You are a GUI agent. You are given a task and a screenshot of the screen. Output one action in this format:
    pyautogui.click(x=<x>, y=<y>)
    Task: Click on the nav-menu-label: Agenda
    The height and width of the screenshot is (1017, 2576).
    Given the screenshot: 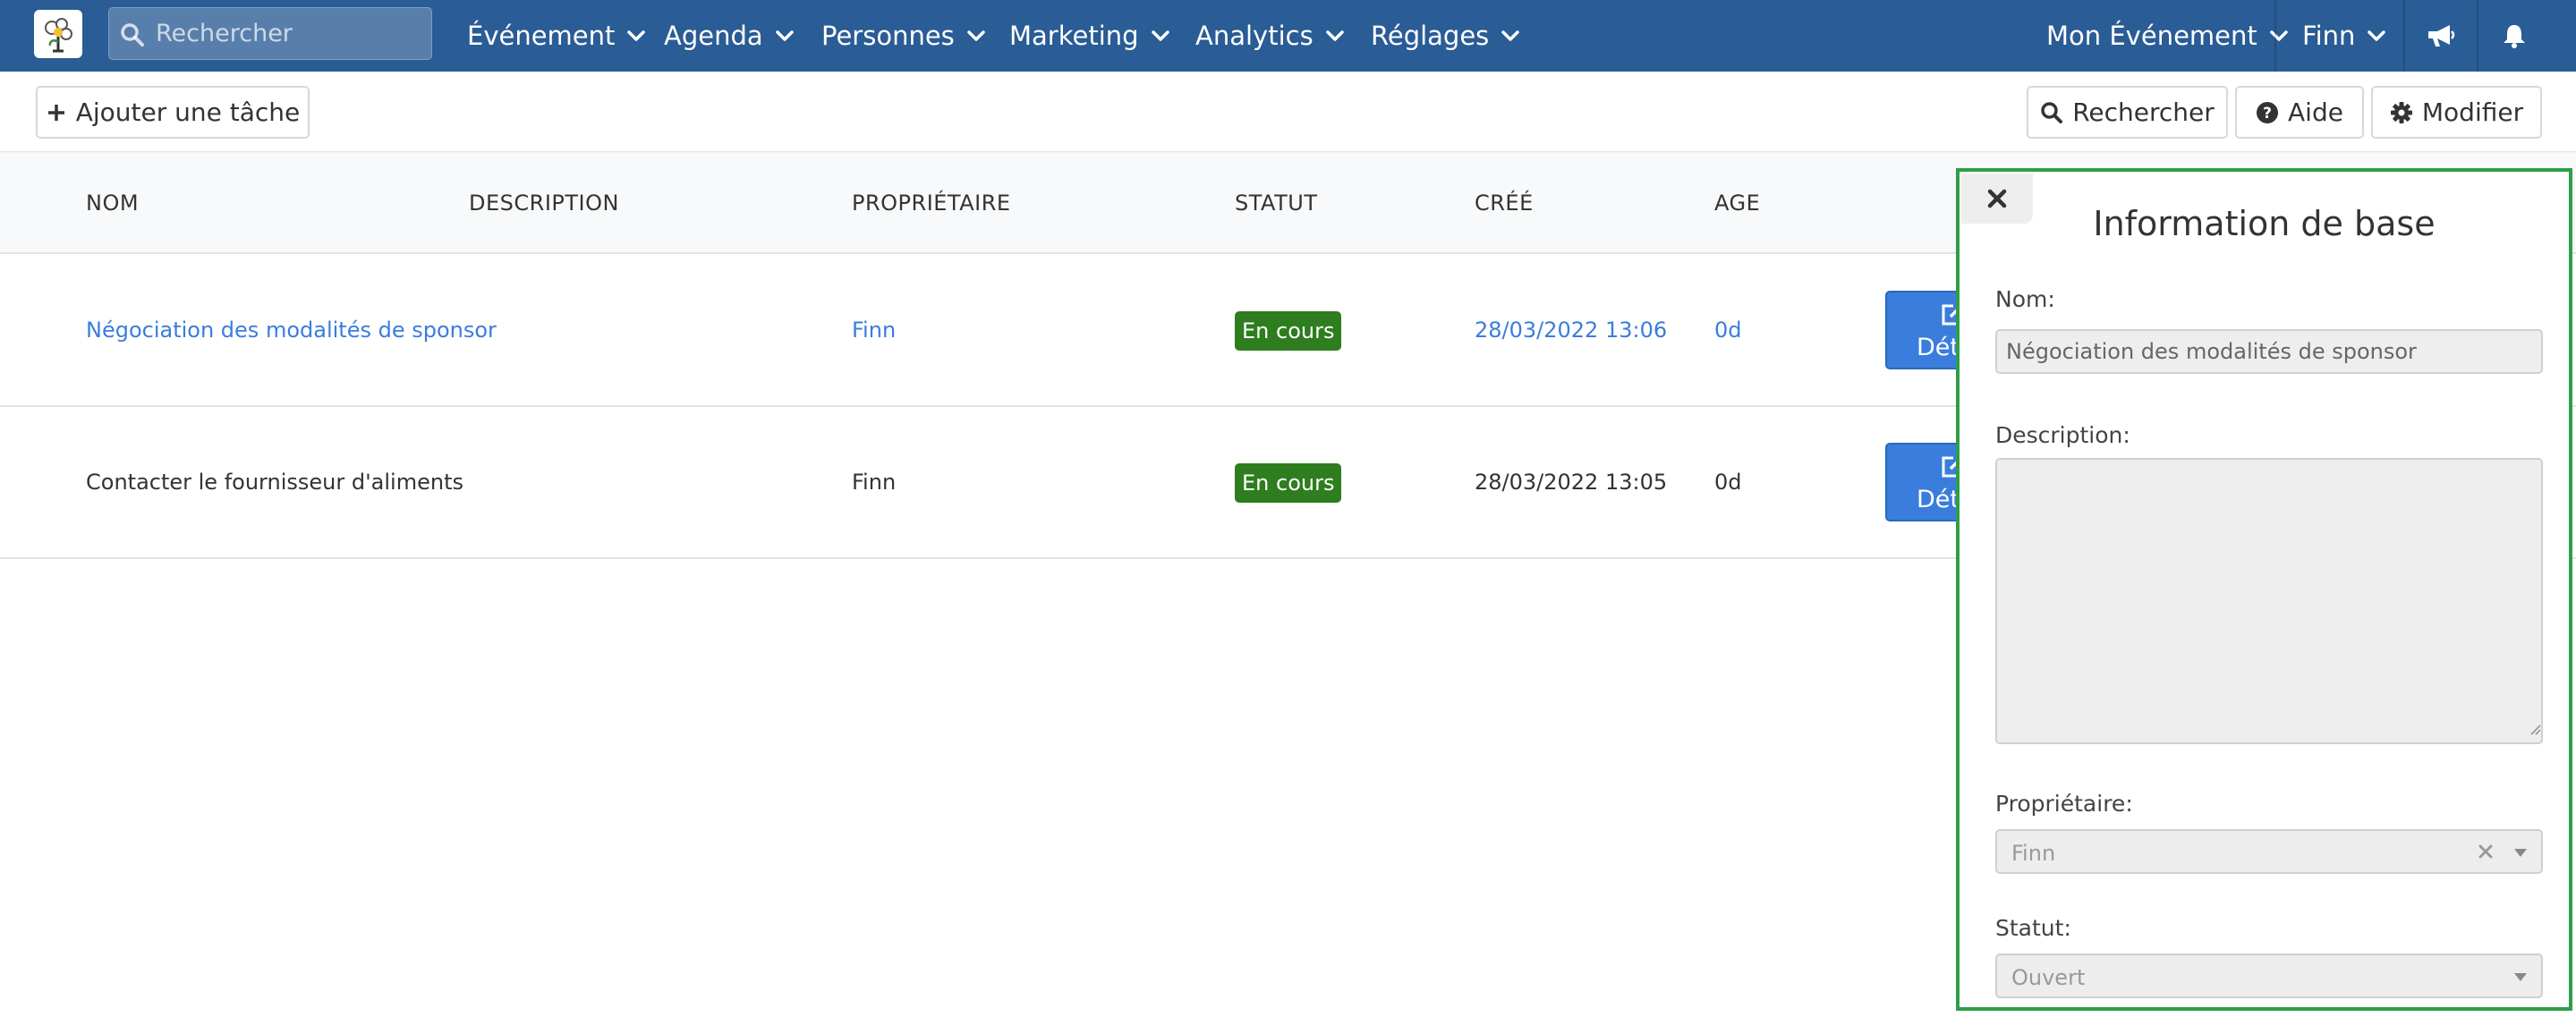 What is the action you would take?
    pyautogui.click(x=713, y=36)
    